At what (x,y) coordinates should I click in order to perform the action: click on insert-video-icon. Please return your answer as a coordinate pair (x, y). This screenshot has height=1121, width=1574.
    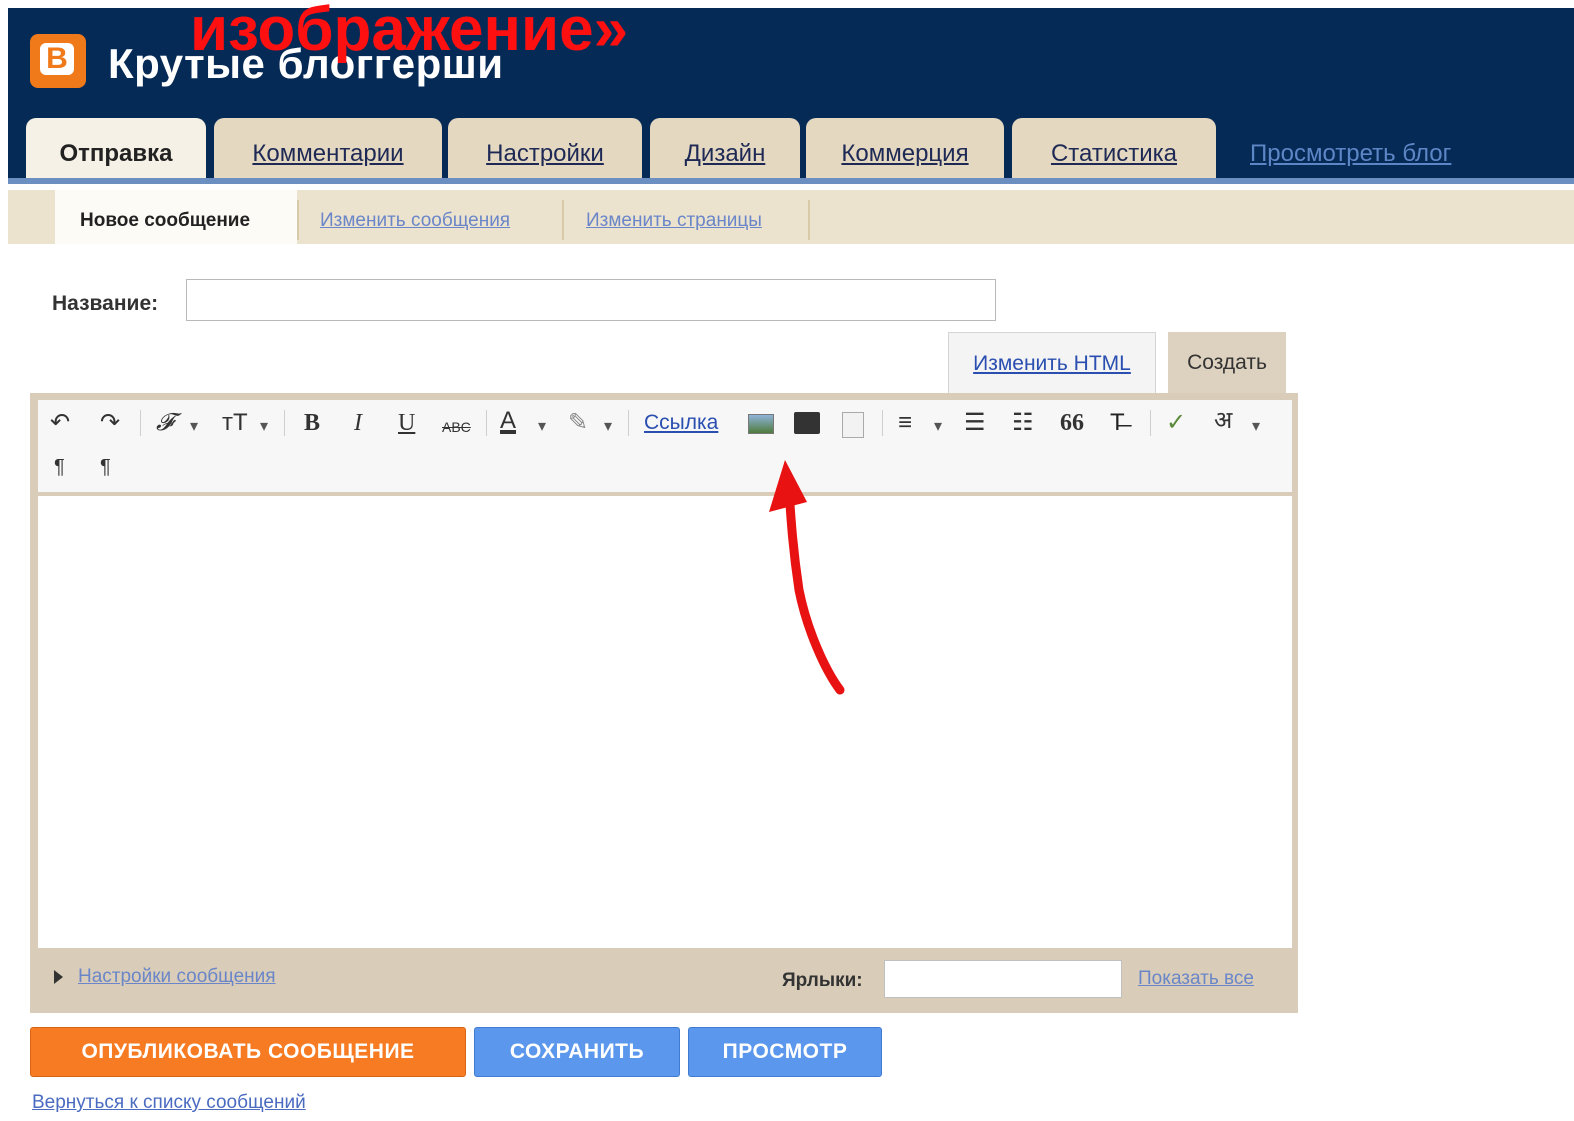
    Looking at the image, I should click on (807, 423).